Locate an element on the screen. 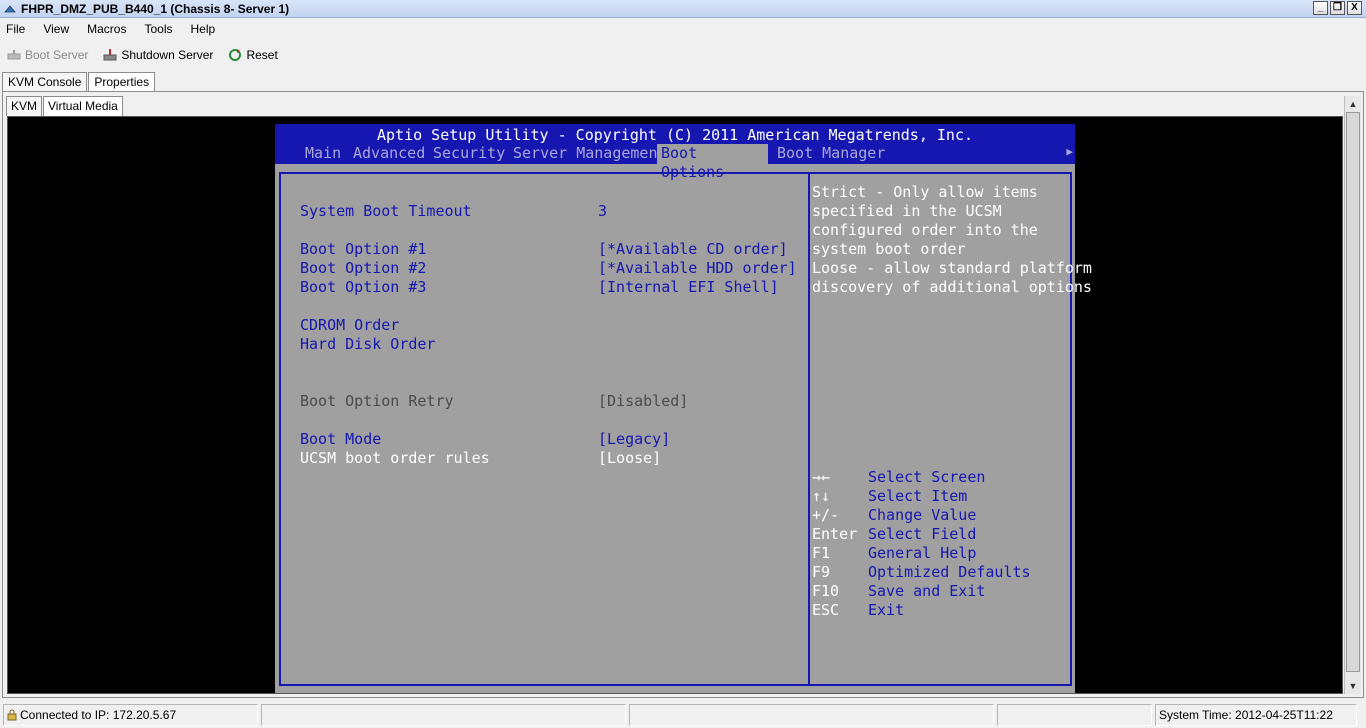  connection-text: Connected to IP: 172.20.5.67 is located at coordinates (98, 714).